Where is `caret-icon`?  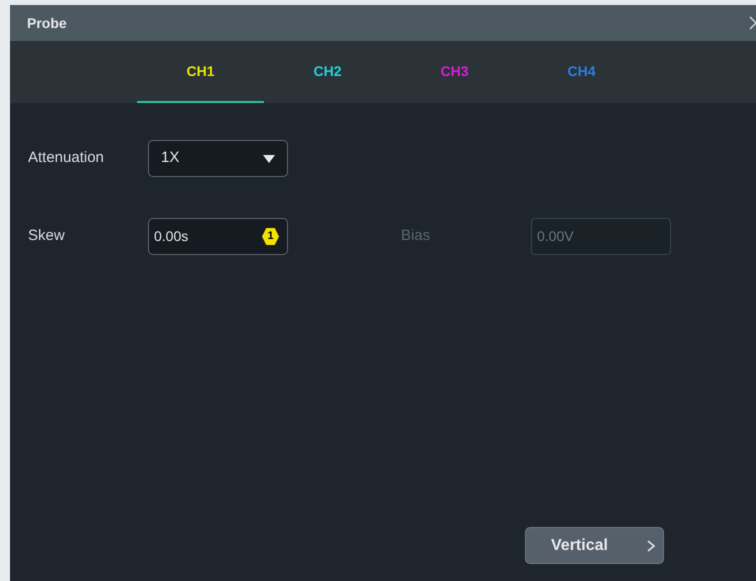
caret-icon is located at coordinates (269, 158).